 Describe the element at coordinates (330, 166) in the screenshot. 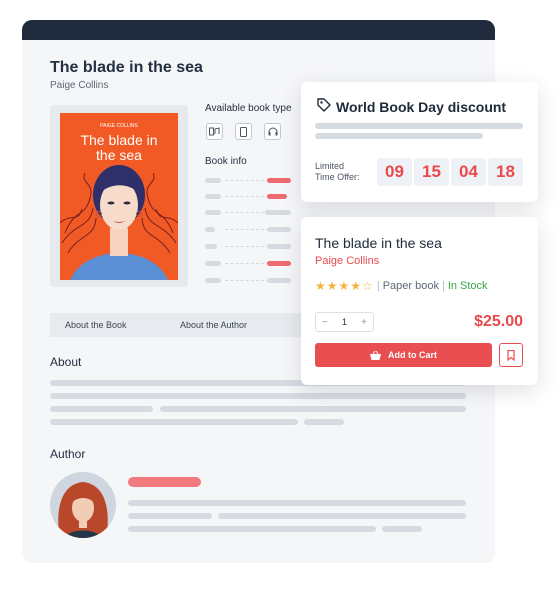

I see `limited-line-1: Limited` at that location.